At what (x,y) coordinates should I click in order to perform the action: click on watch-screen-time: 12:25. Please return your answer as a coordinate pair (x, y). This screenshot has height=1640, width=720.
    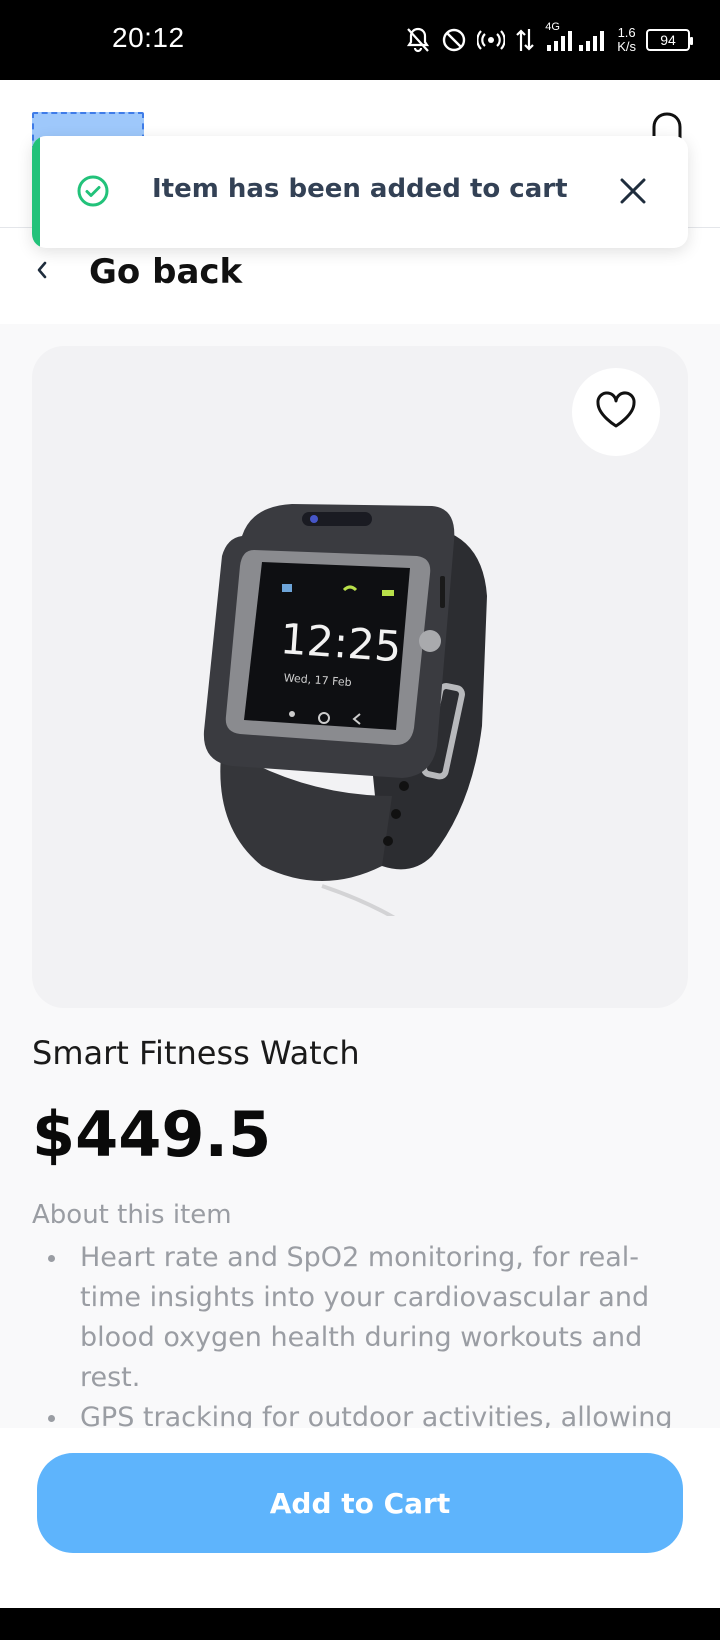
    Looking at the image, I should click on (341, 642).